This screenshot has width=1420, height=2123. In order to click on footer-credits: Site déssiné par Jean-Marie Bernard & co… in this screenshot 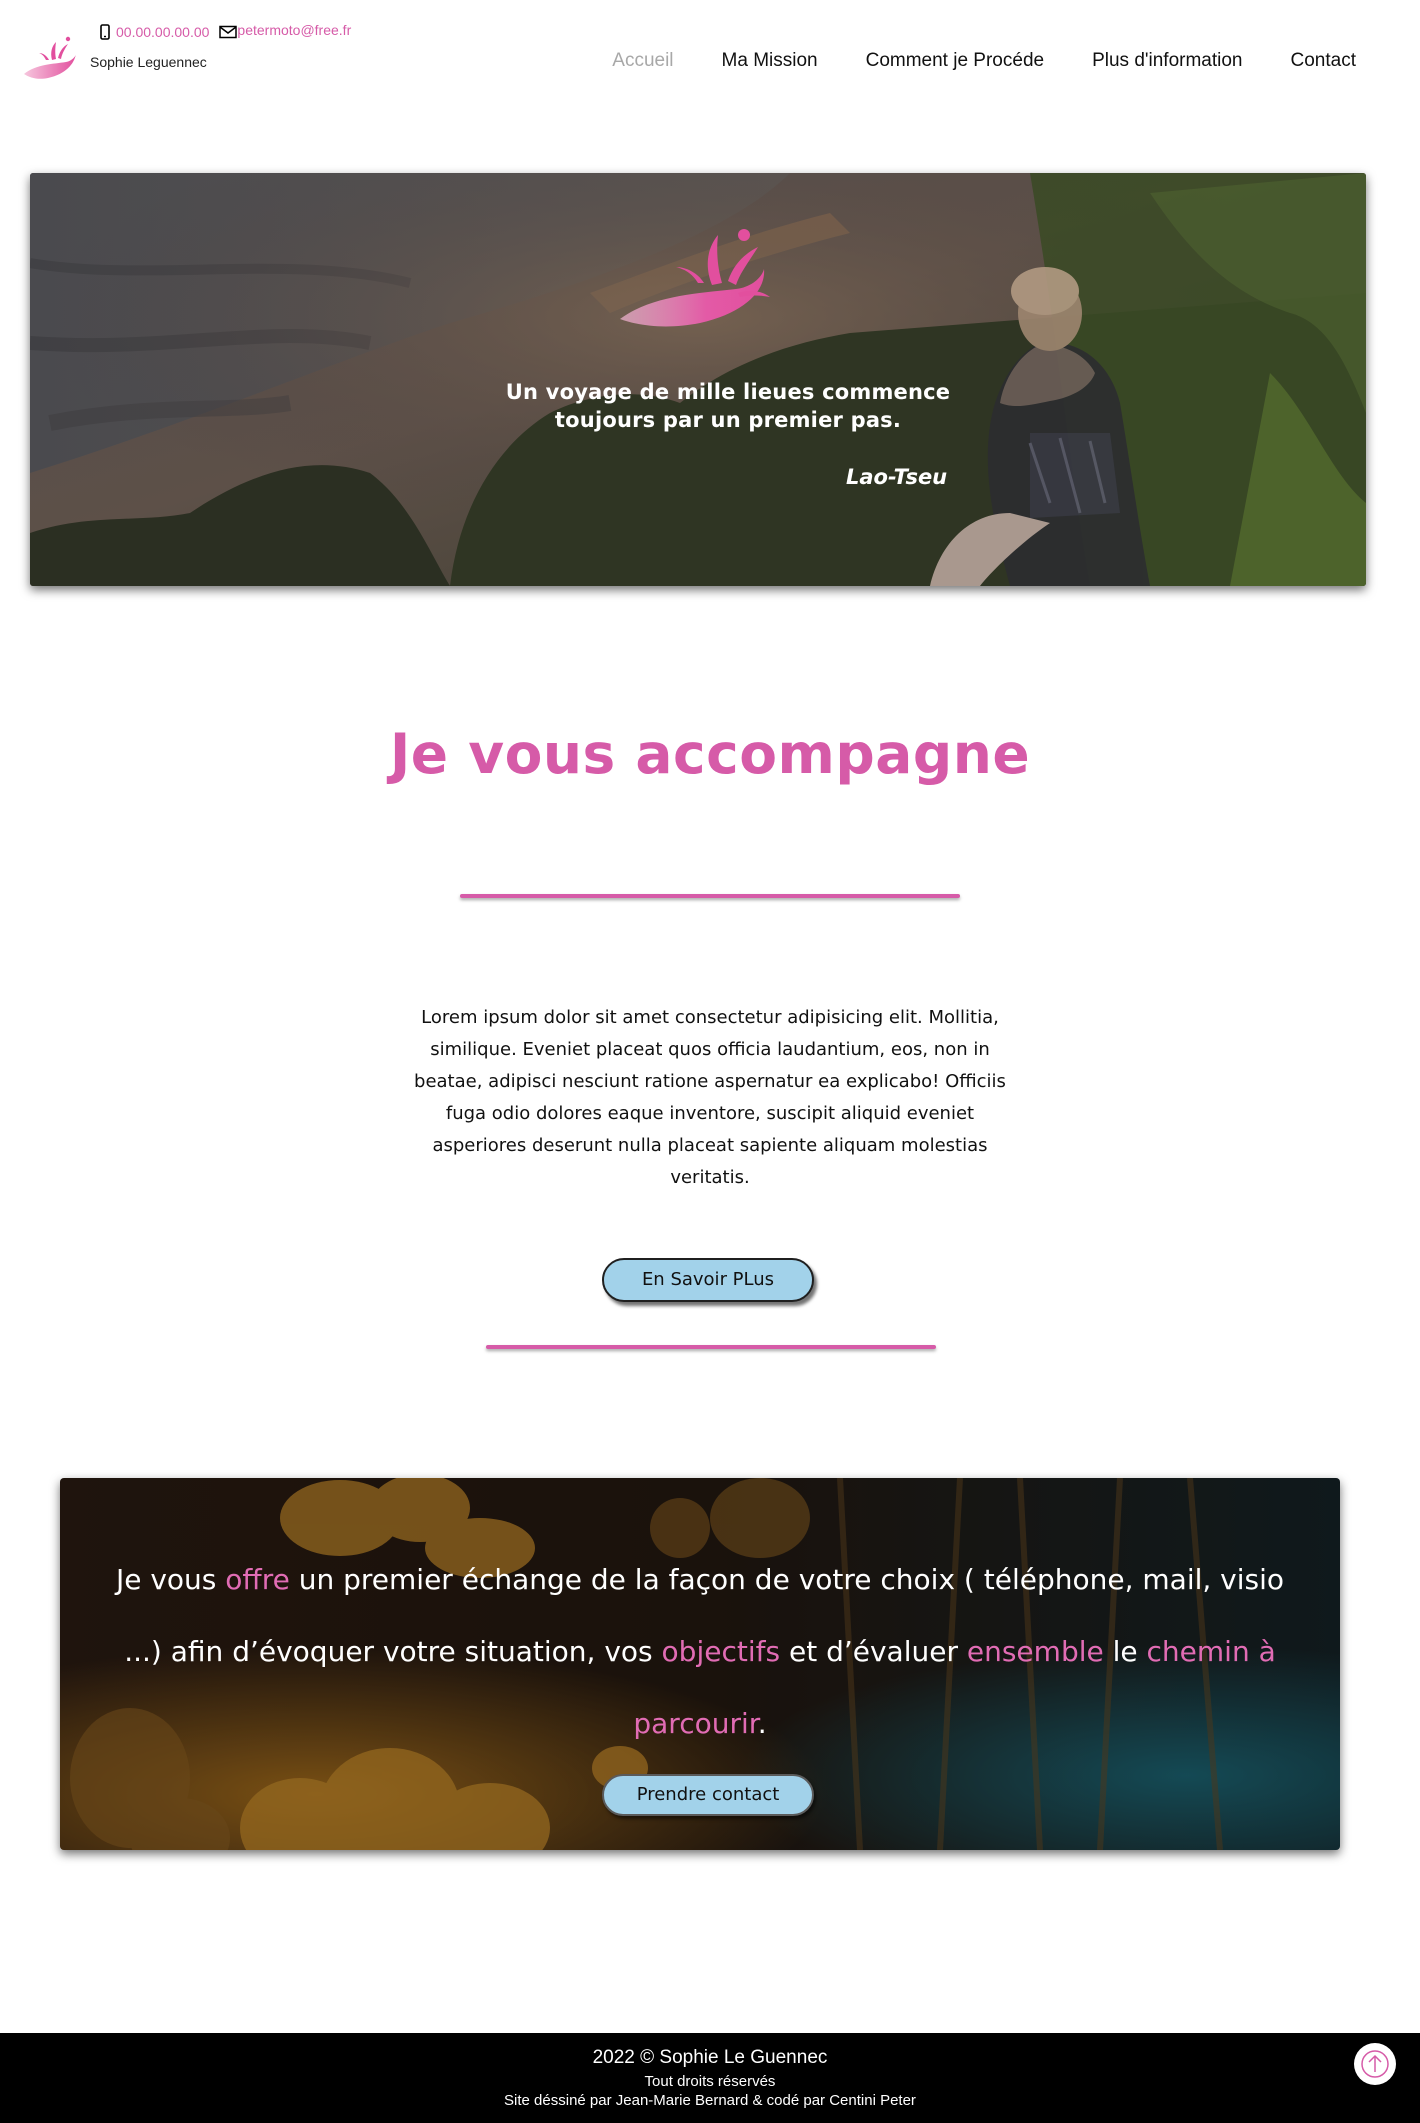, I will do `click(710, 2100)`.